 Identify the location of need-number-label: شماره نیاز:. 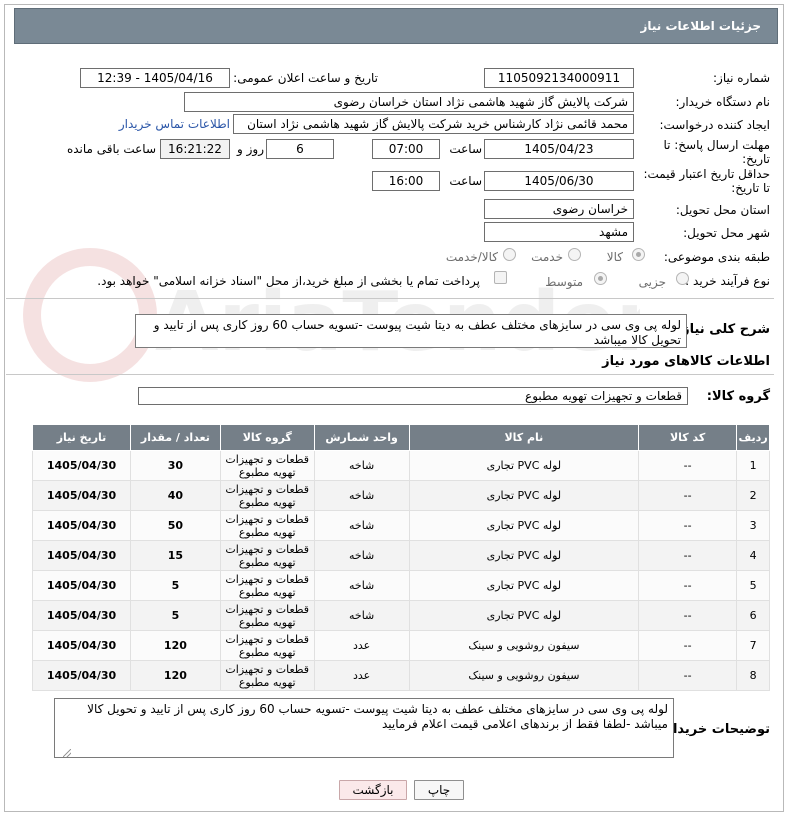
(741, 78).